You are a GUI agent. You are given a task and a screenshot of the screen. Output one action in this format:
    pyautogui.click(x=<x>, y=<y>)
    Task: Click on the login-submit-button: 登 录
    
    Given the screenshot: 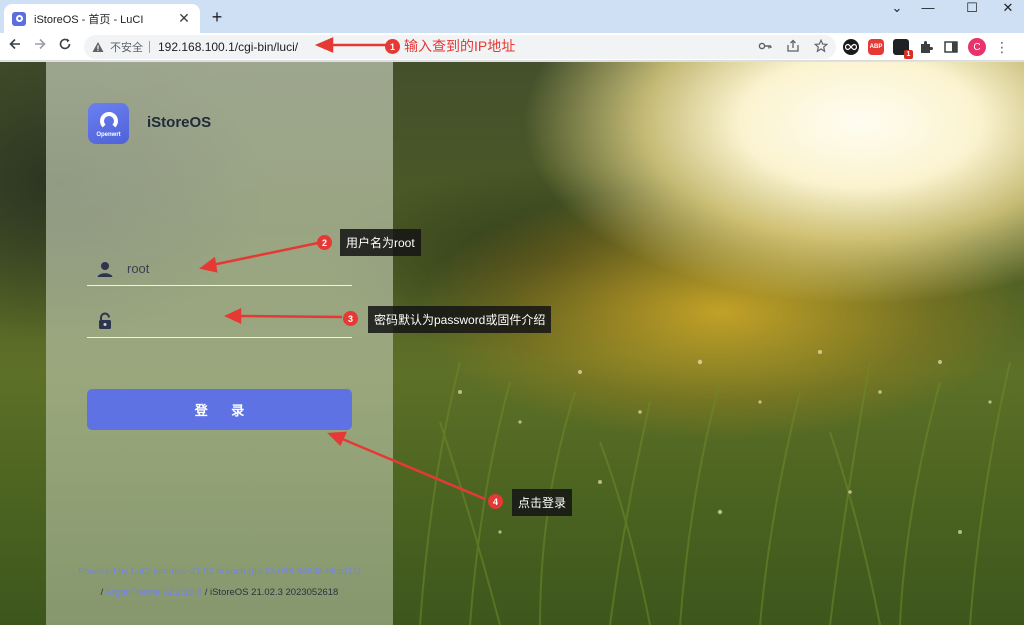 What is the action you would take?
    pyautogui.click(x=219, y=409)
    